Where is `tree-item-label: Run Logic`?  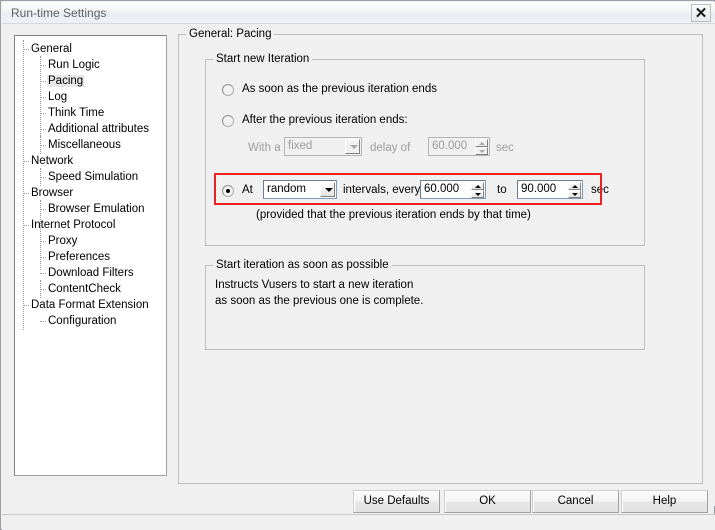 tree-item-label: Run Logic is located at coordinates (74, 65).